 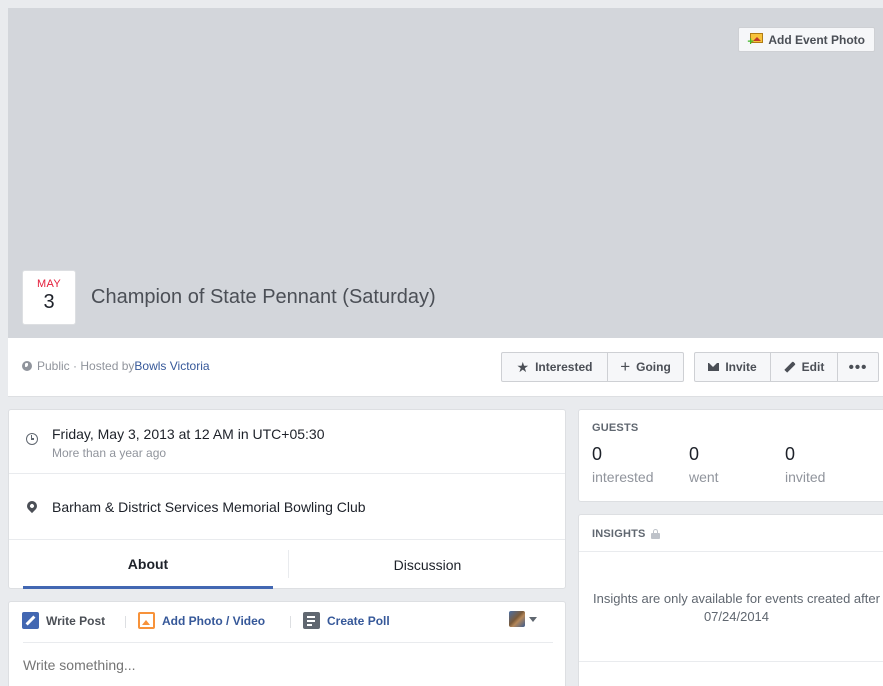 I want to click on invite-button: Invite, so click(x=732, y=367).